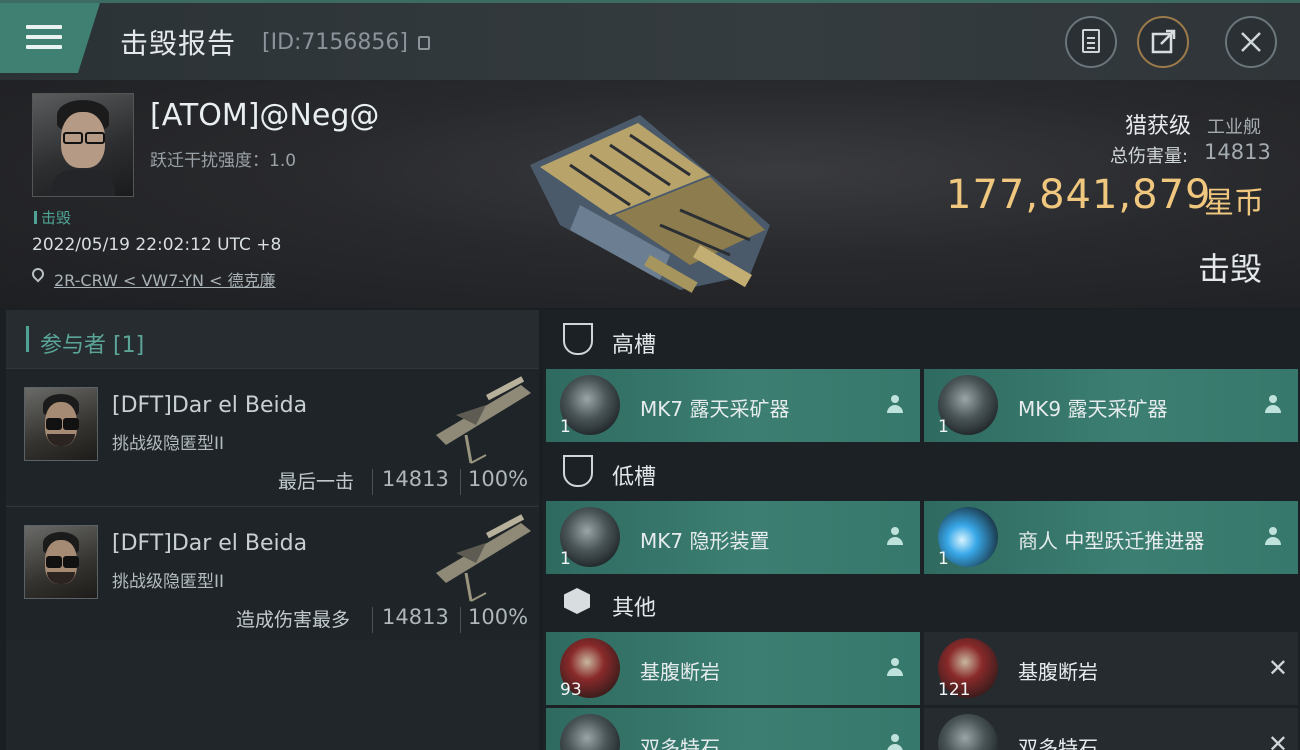  Describe the element at coordinates (1093, 409) in the screenshot. I see `item-name: MK9 露天采矿器` at that location.